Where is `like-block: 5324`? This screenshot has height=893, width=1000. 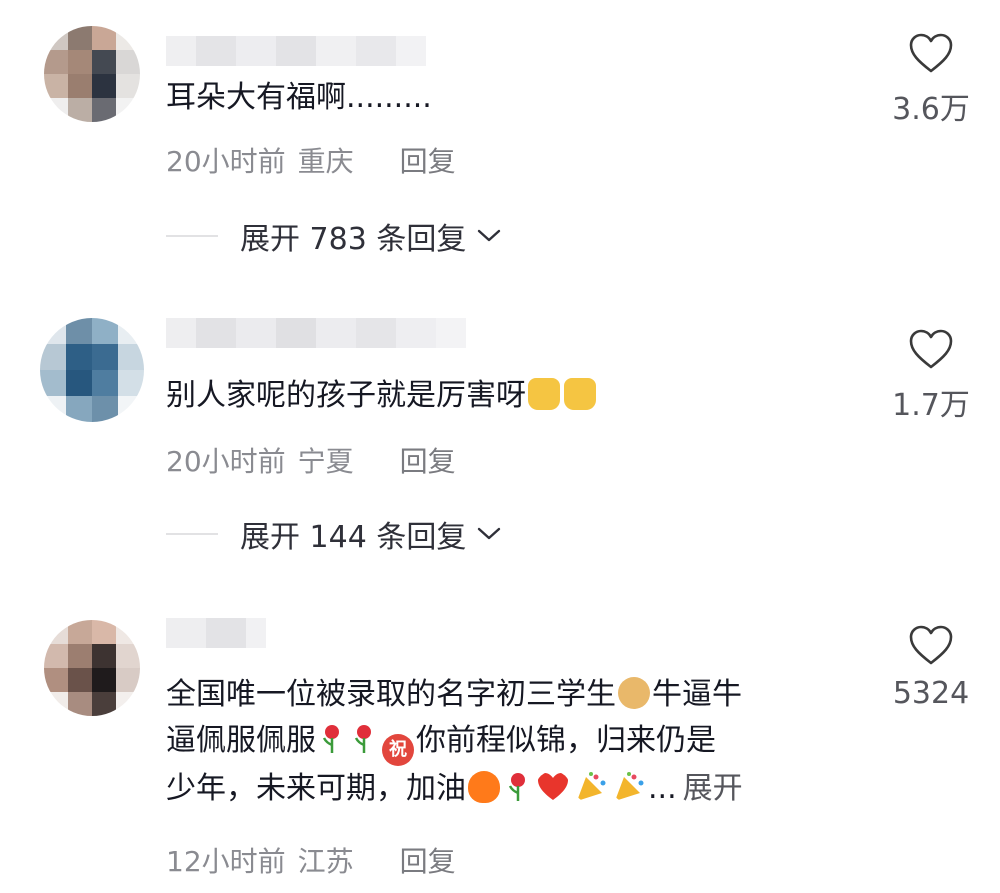
like-block: 5324 is located at coordinates (931, 667).